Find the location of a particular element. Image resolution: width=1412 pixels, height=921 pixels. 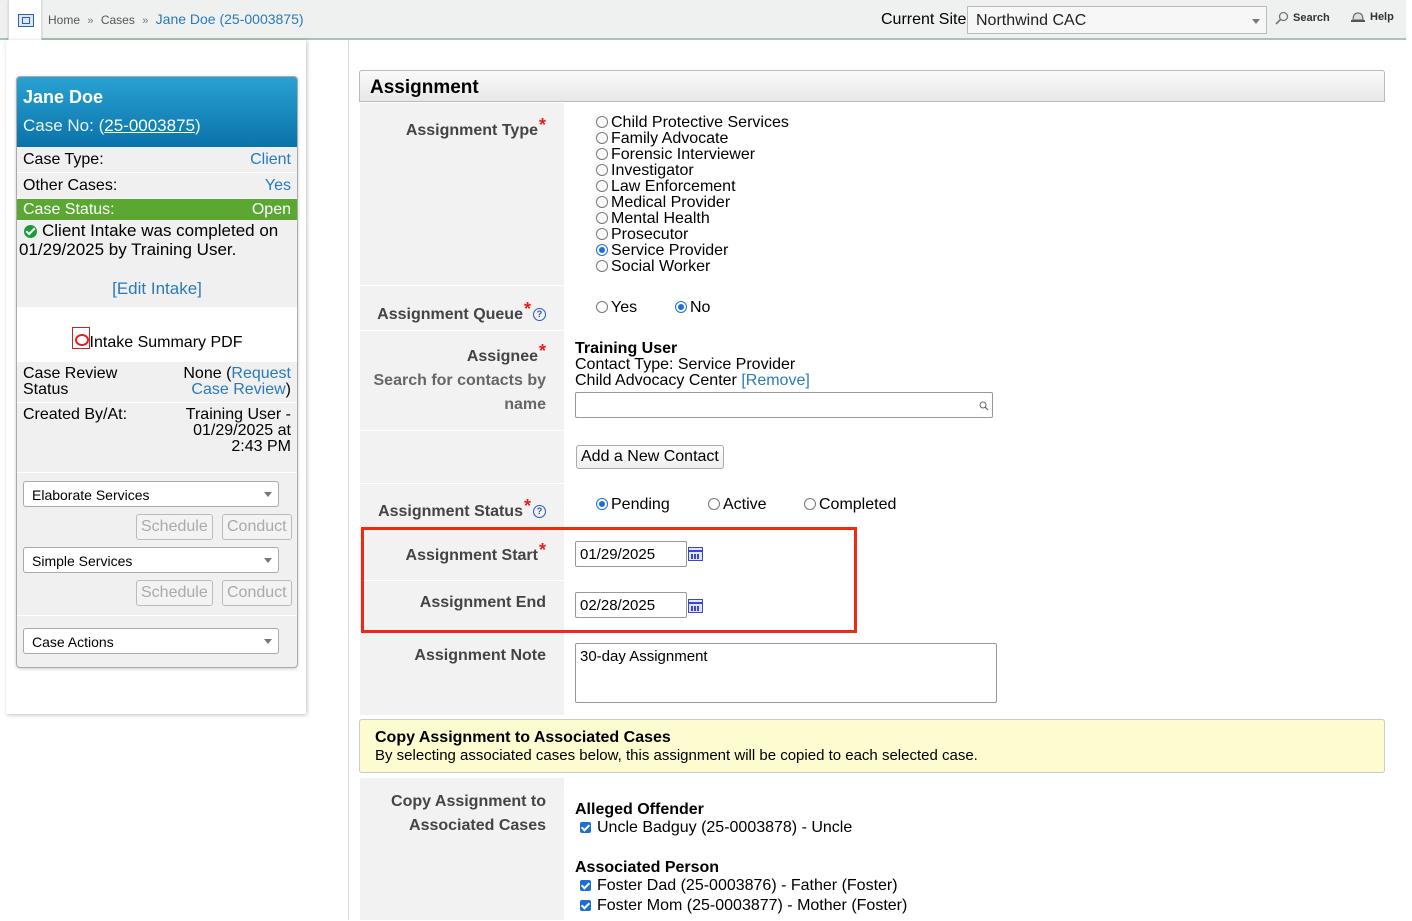

add-new-contact-button: Add a New Contact is located at coordinates (650, 457).